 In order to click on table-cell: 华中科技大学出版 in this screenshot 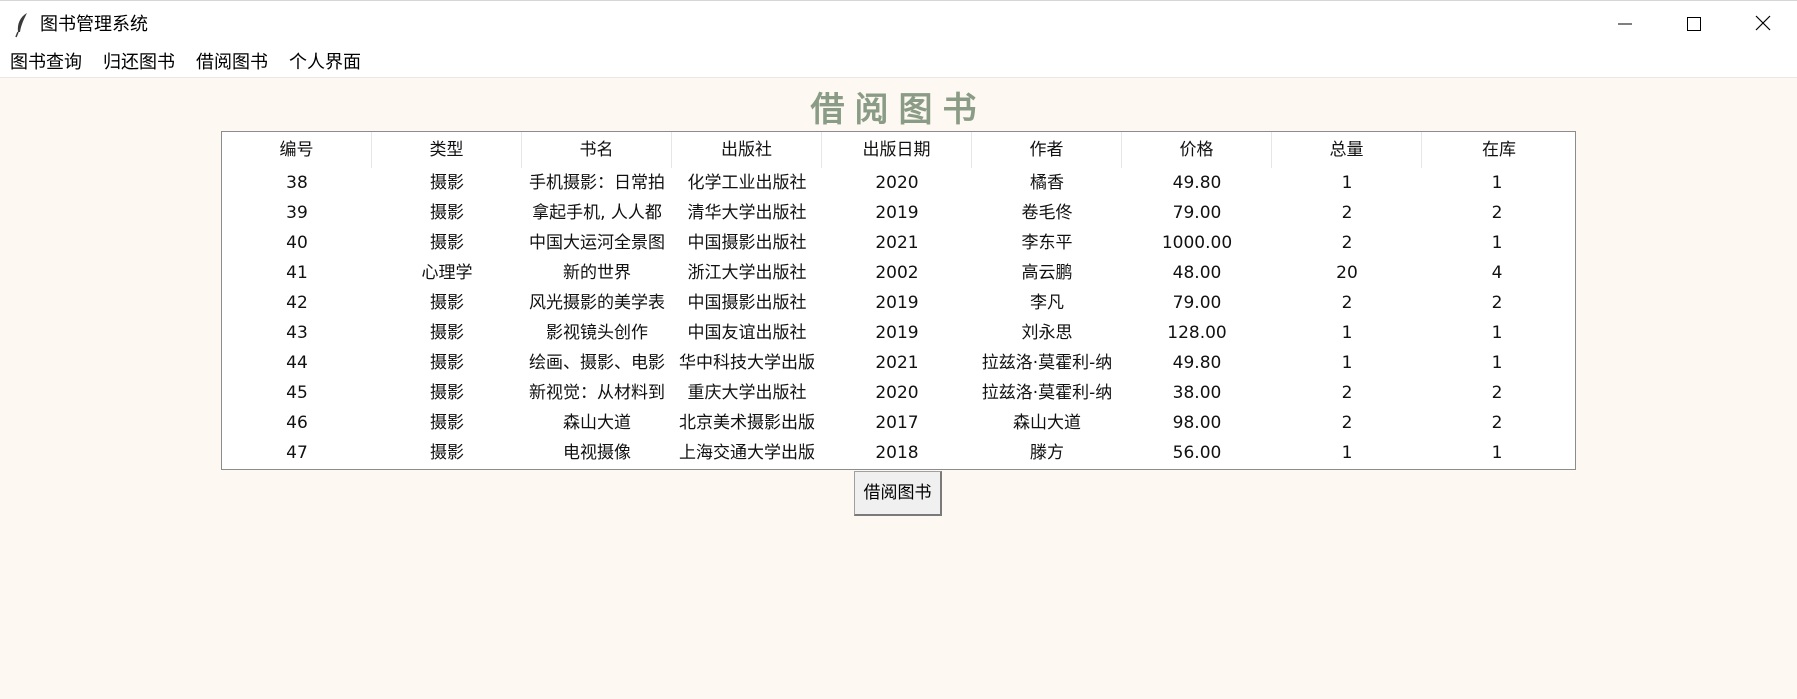, I will do `click(747, 363)`.